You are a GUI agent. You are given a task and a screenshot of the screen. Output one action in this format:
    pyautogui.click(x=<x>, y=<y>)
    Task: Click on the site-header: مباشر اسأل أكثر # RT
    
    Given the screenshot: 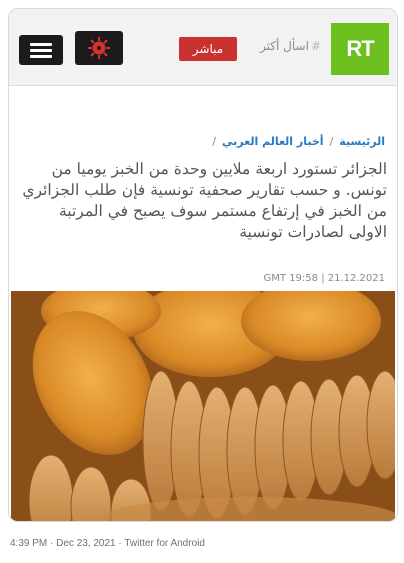 What is the action you would take?
    pyautogui.click(x=203, y=47)
    